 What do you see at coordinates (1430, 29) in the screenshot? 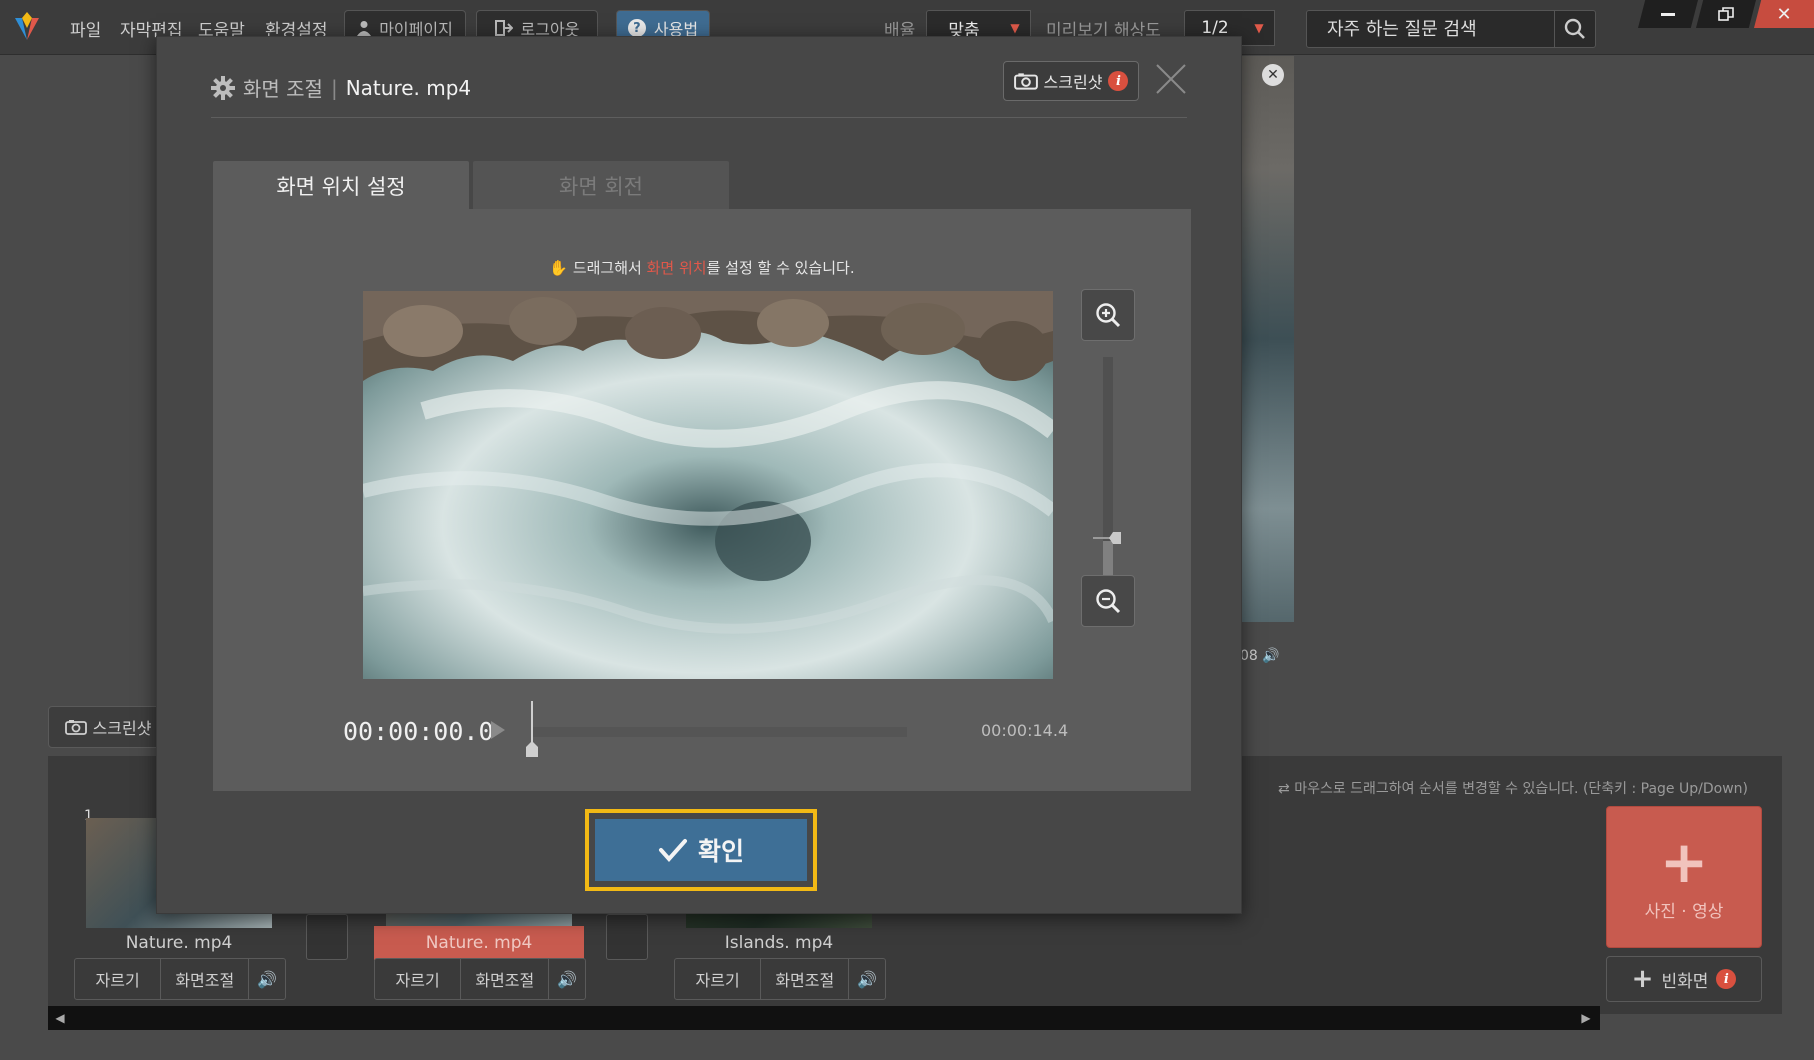
I see `faq-search-input` at bounding box center [1430, 29].